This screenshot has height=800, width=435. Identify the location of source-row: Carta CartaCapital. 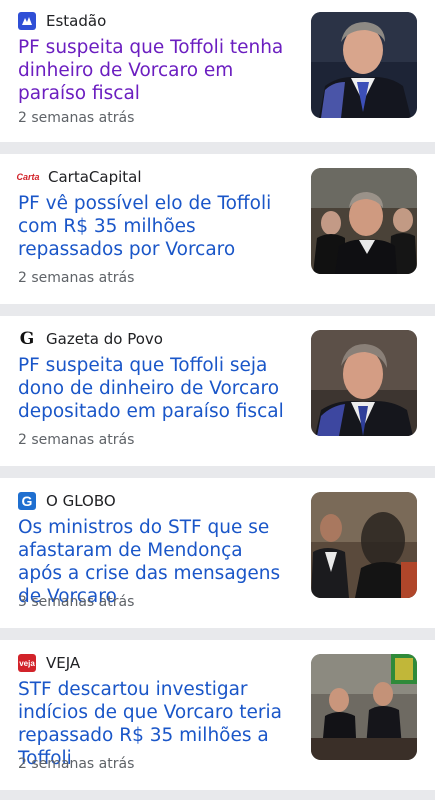
(79, 177).